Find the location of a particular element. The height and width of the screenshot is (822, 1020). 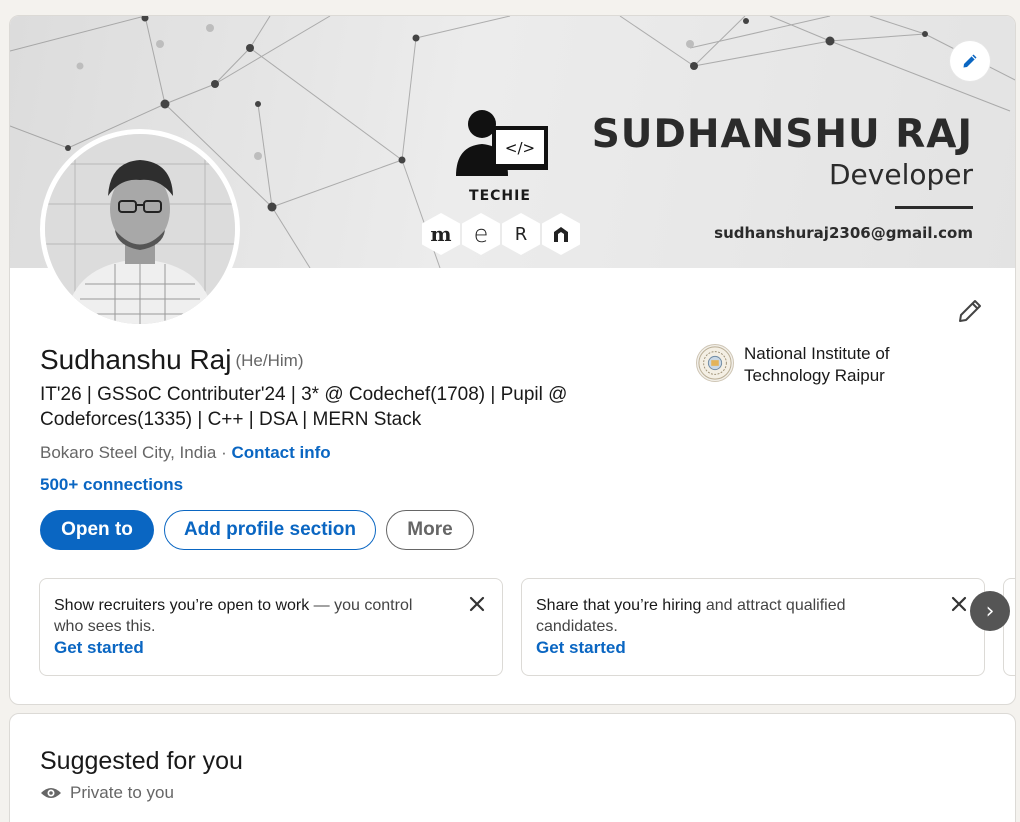

techie-label: TECHIE is located at coordinates (500, 196).